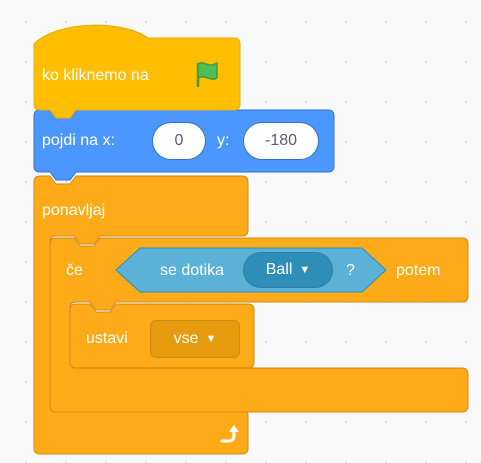 Image resolution: width=481 pixels, height=463 pixels. I want to click on x-value-input: 0, so click(179, 141).